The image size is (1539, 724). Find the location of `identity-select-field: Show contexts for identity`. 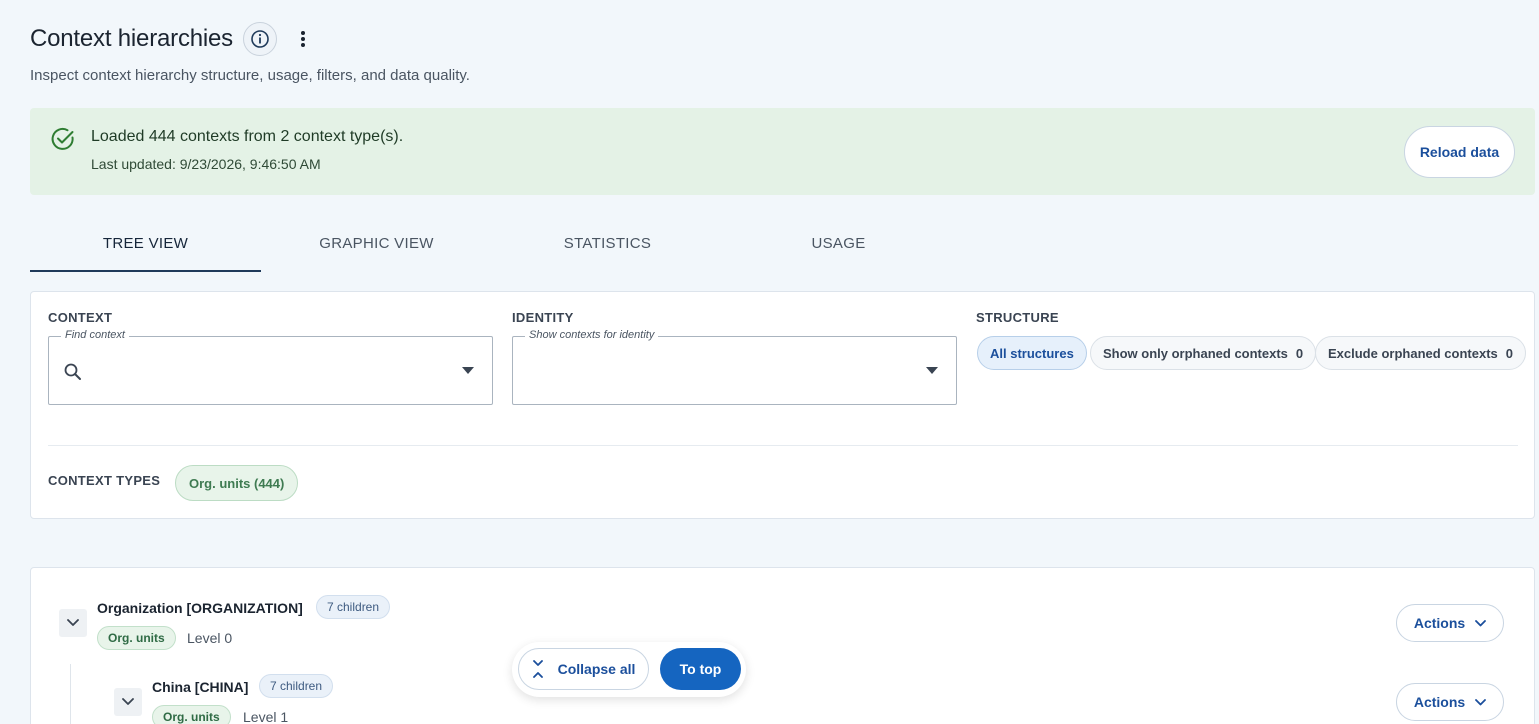

identity-select-field: Show contexts for identity is located at coordinates (734, 367).